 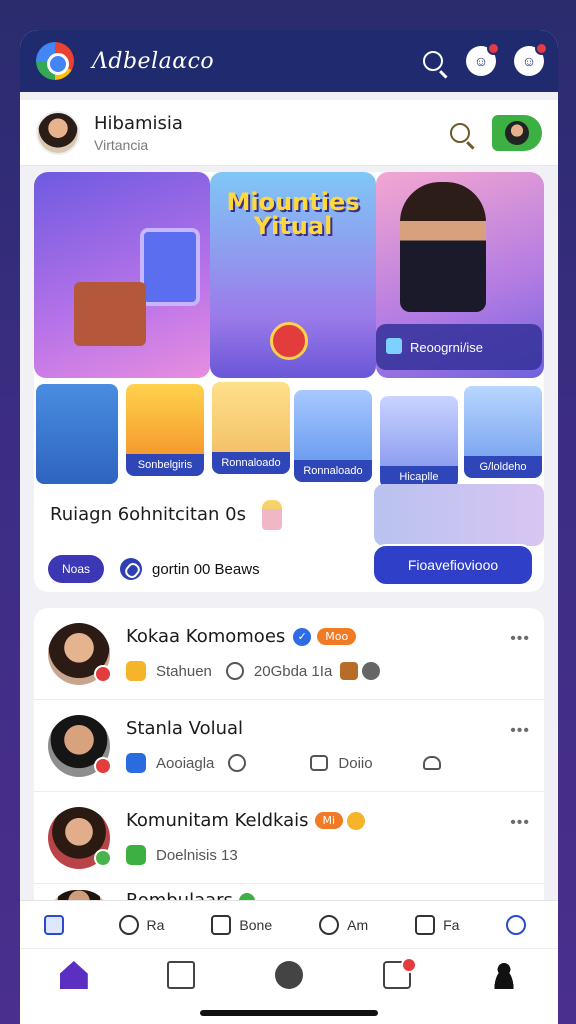 I want to click on action-share: Bone, so click(x=242, y=924).